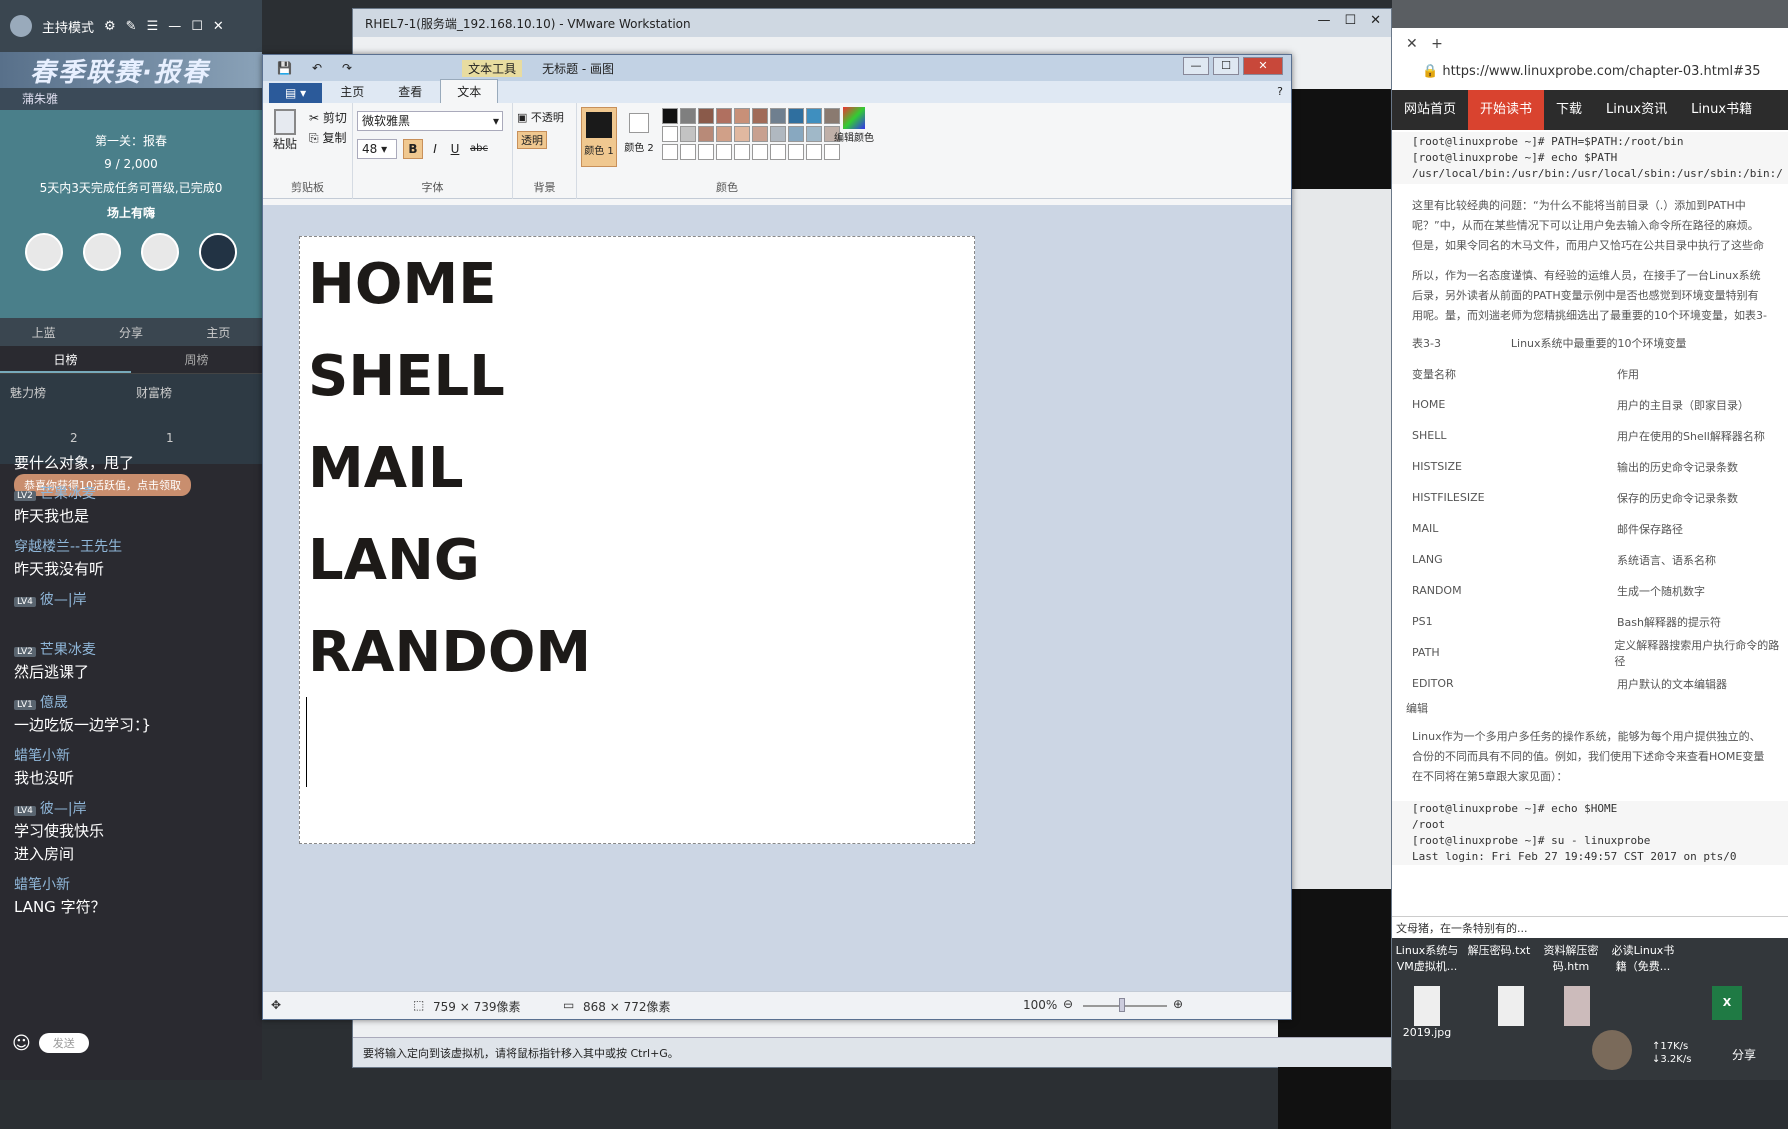 This screenshot has height=1129, width=1788. Describe the element at coordinates (285, 130) in the screenshot. I see `paste-button: 粘贴` at that location.